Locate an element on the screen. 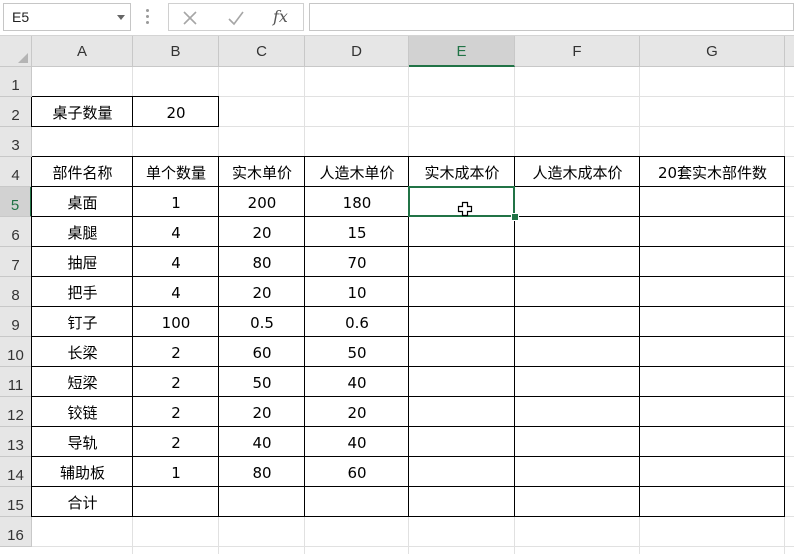 This screenshot has height=555, width=794. table-header-cell: 实木单价 is located at coordinates (262, 172).